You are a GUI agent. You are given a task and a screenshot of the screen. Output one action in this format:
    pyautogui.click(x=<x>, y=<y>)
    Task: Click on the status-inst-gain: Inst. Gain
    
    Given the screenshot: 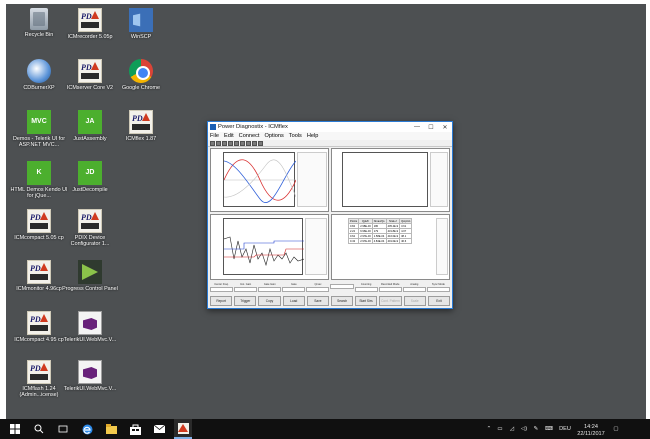 What is the action you would take?
    pyautogui.click(x=246, y=288)
    